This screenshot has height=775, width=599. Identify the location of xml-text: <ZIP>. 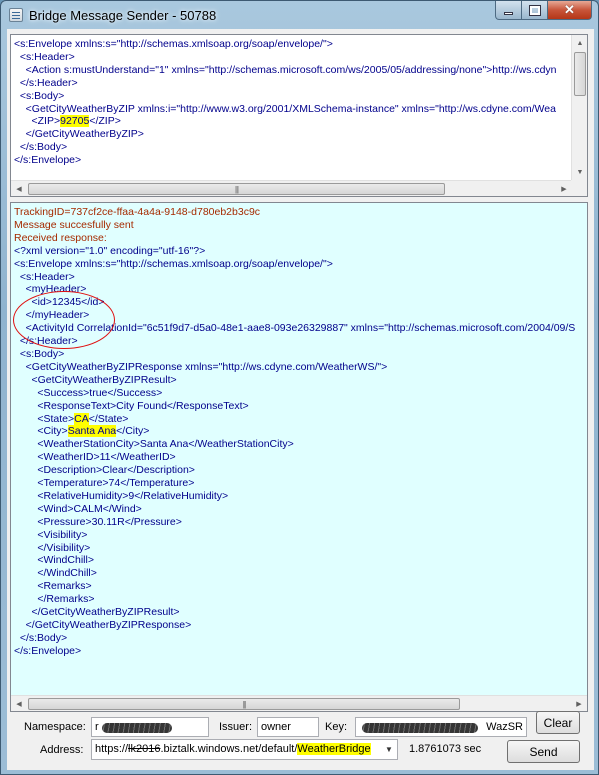
(37, 121).